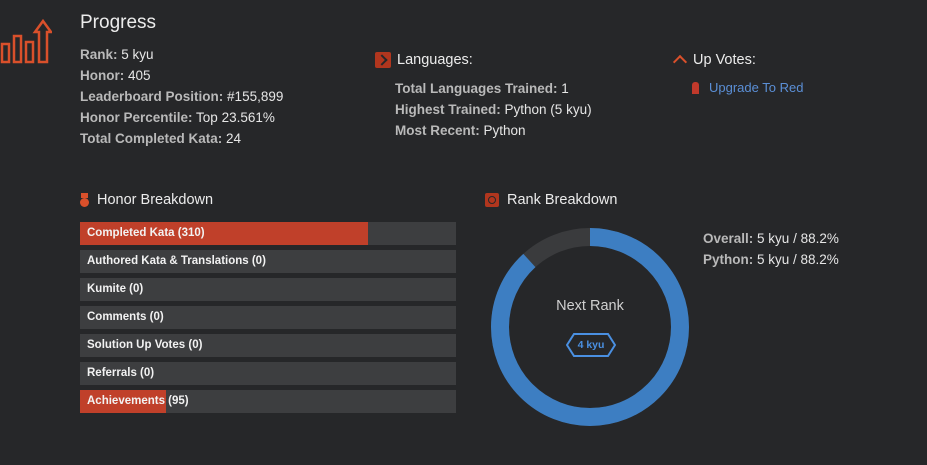  What do you see at coordinates (177, 117) in the screenshot?
I see `stat-honor-percentile: Honor Percentile: Top 23.561%` at bounding box center [177, 117].